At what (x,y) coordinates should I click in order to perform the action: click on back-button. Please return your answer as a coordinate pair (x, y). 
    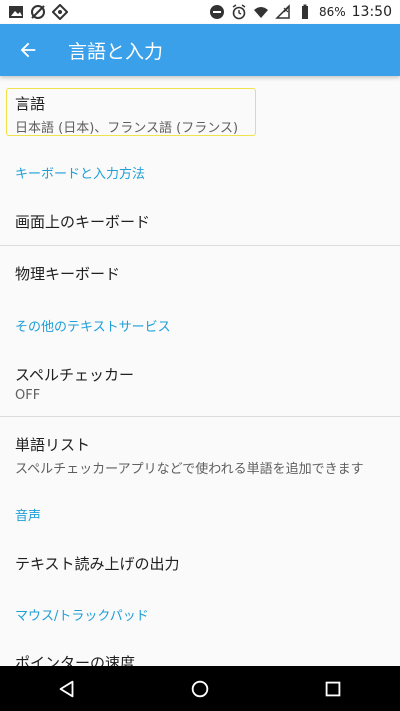
    Looking at the image, I should click on (28, 50).